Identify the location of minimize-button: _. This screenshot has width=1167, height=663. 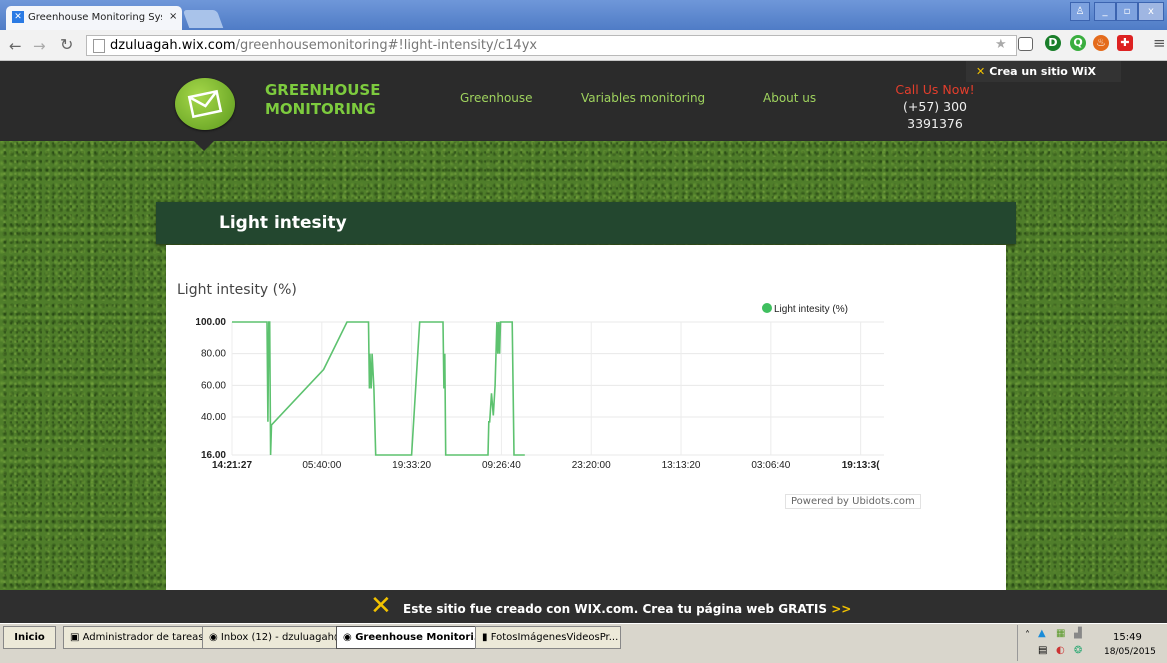
(1105, 11).